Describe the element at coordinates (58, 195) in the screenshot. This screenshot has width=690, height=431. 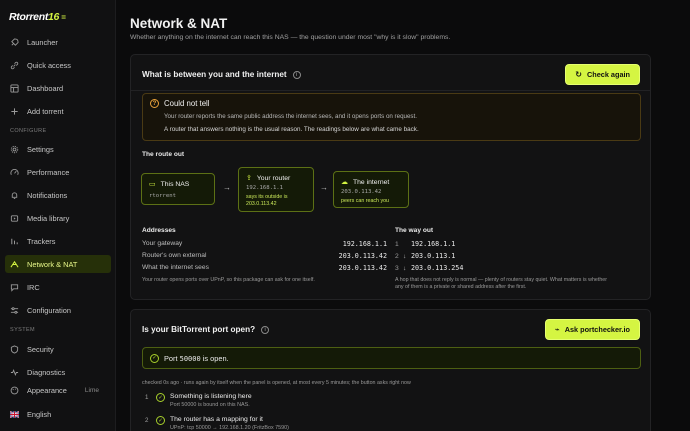
I see `sidebar-item-notifications: Notifications` at that location.